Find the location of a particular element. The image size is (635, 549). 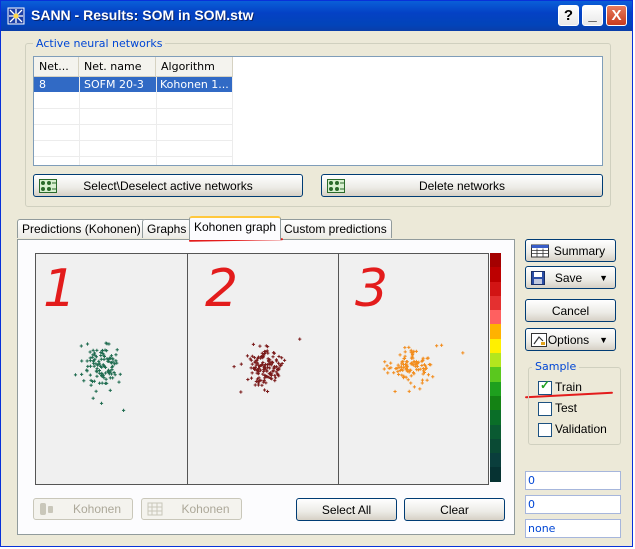

readout-3: none is located at coordinates (573, 528).